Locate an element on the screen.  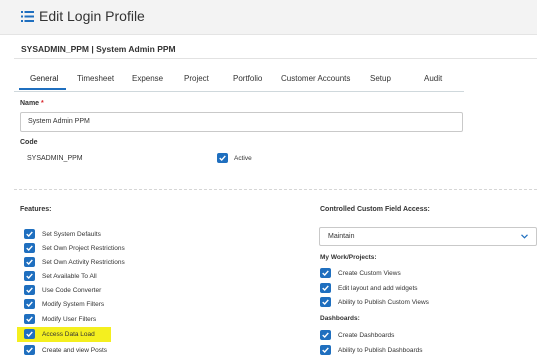
checkbox-set-own-activity-restrictions is located at coordinates (29, 262).